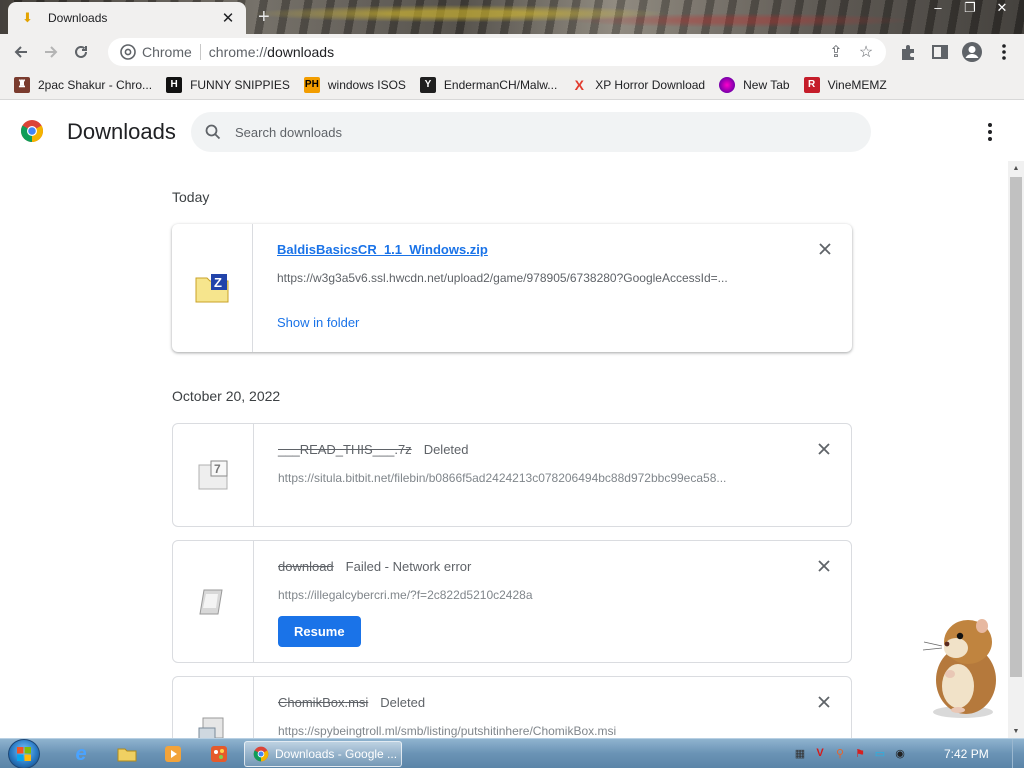 Image resolution: width=1024 pixels, height=768 pixels. Describe the element at coordinates (319, 631) in the screenshot. I see `resume-button: Resume` at that location.